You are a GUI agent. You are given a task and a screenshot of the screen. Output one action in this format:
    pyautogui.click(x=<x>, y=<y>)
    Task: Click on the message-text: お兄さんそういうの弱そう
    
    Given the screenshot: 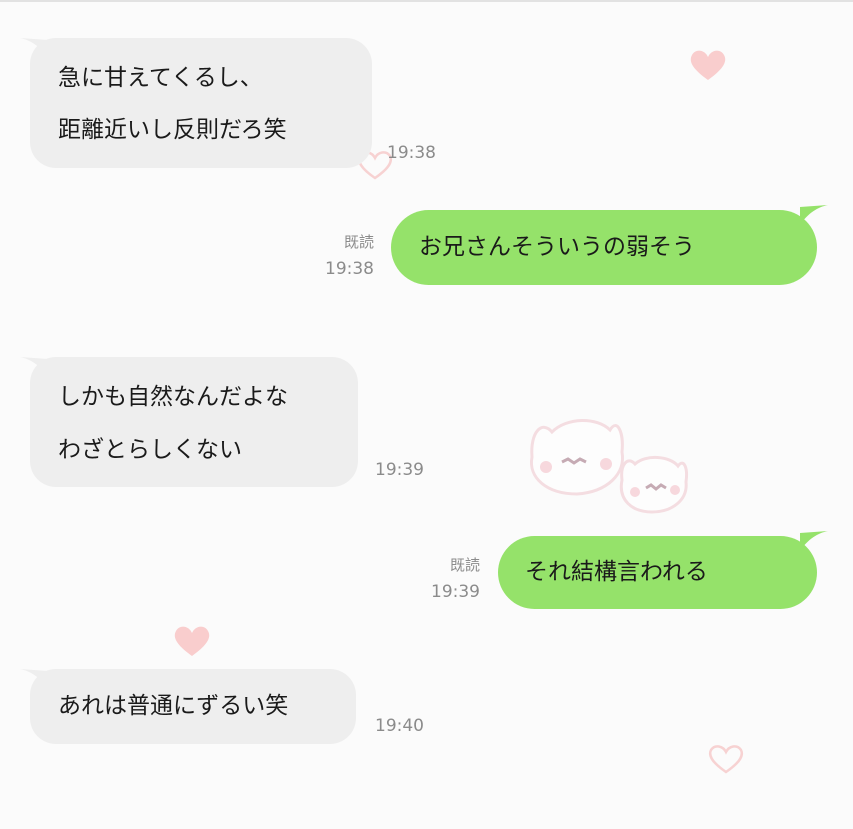 What is the action you would take?
    pyautogui.click(x=557, y=247)
    